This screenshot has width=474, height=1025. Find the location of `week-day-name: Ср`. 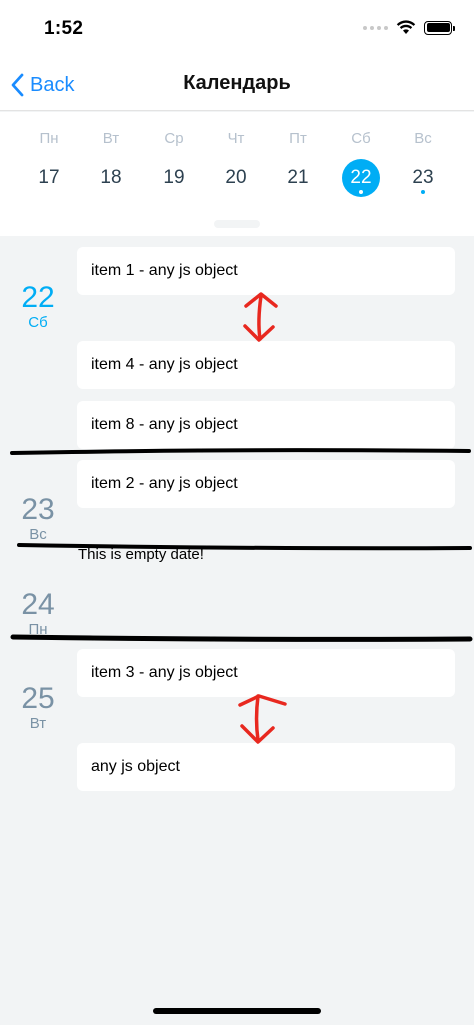

week-day-name: Ср is located at coordinates (174, 138).